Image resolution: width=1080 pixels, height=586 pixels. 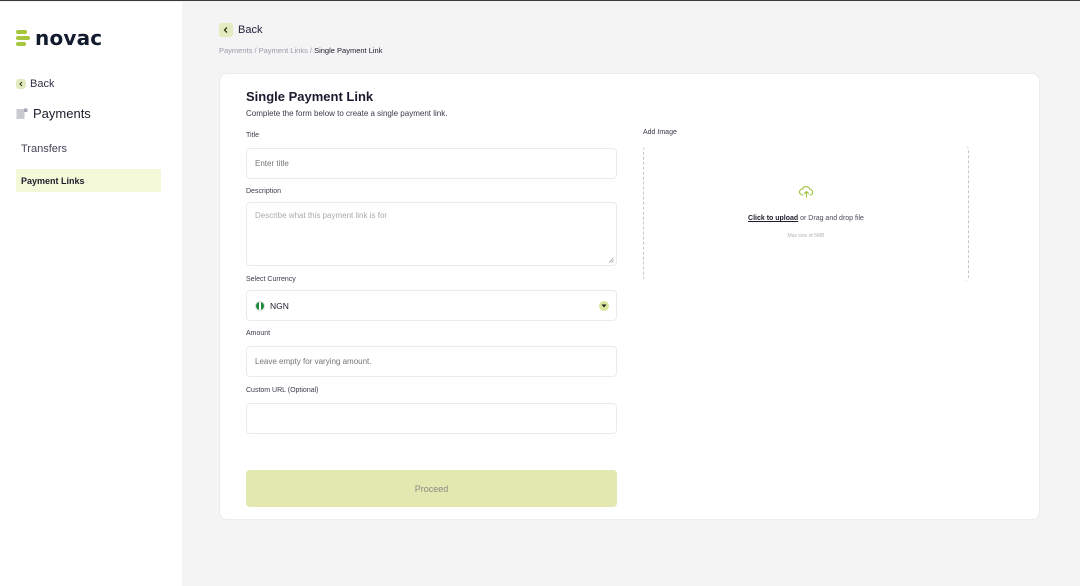 What do you see at coordinates (88, 148) in the screenshot?
I see `sidebar-item-transfers: Transfers` at bounding box center [88, 148].